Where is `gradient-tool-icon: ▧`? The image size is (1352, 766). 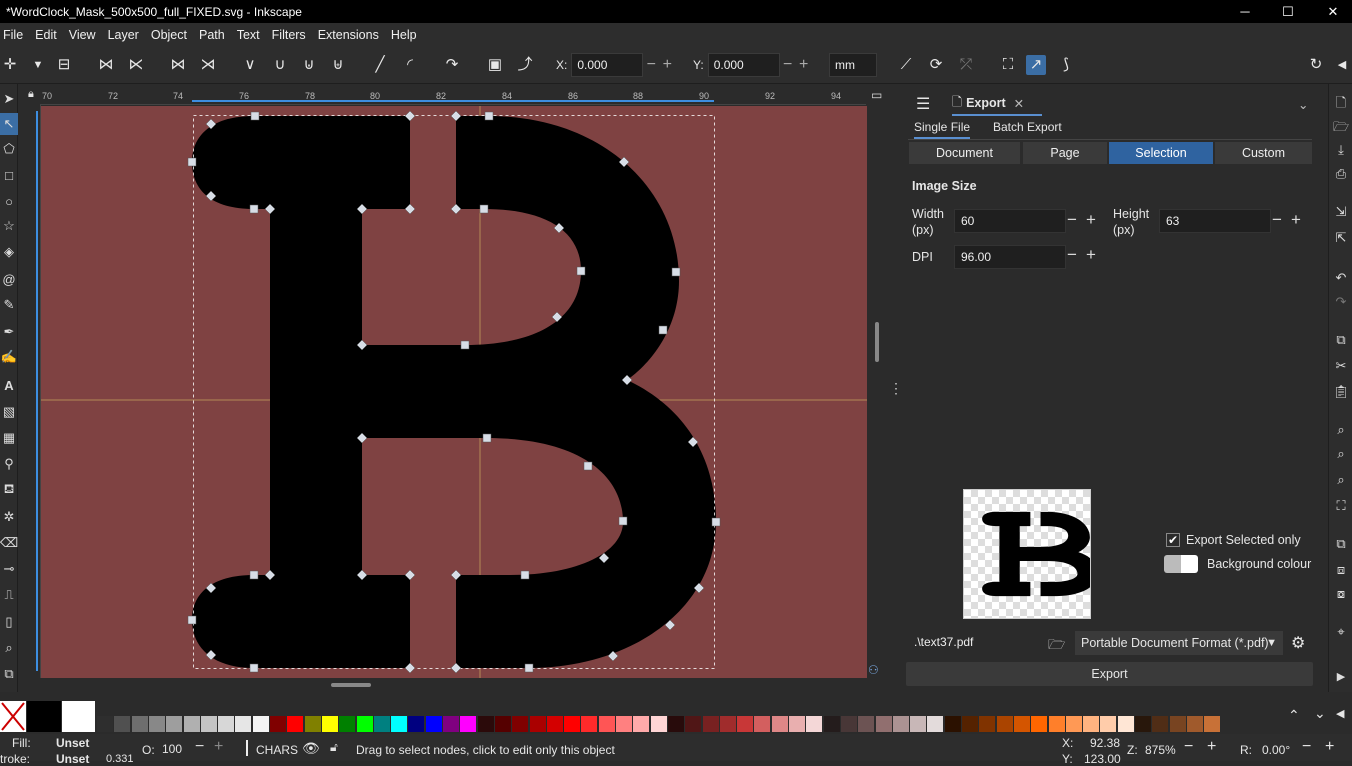 gradient-tool-icon: ▧ is located at coordinates (9, 412).